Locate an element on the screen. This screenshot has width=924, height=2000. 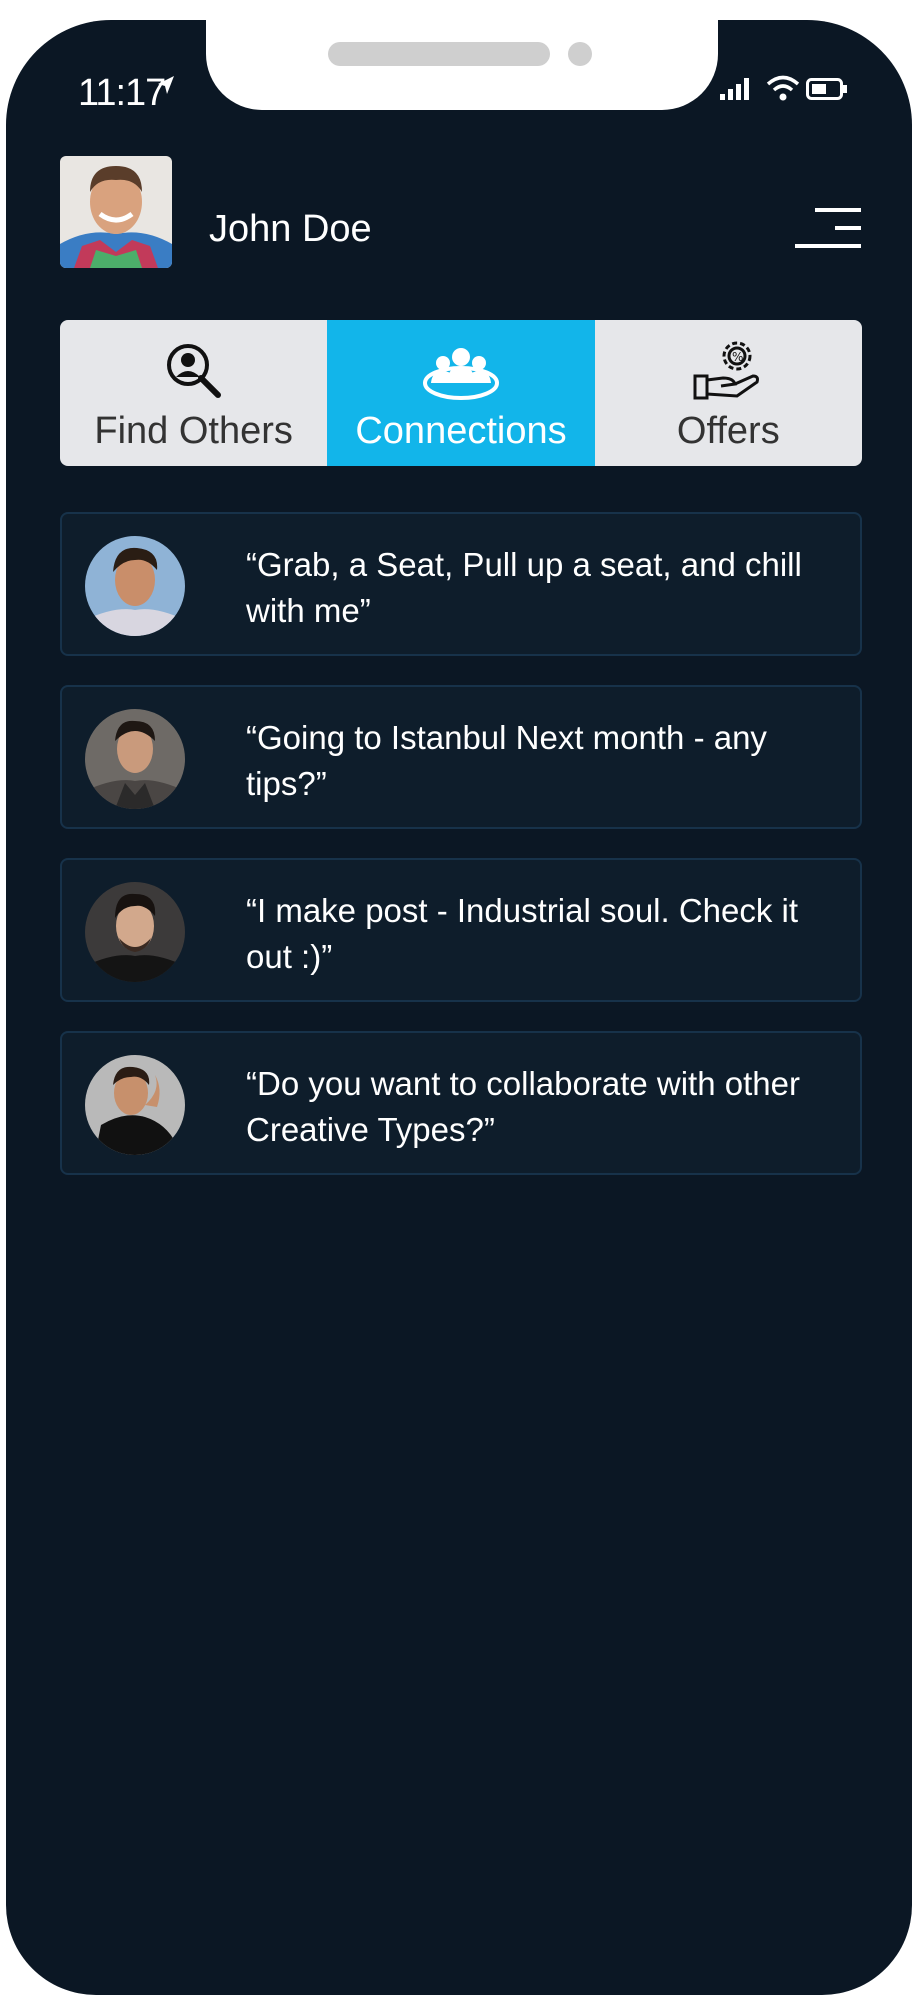
tab-label: Connections is located at coordinates (461, 431).